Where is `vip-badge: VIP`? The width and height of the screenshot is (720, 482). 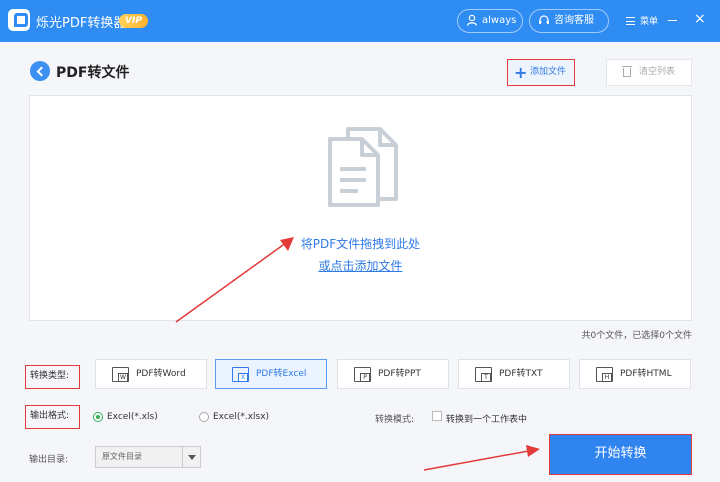 vip-badge: VIP is located at coordinates (133, 21).